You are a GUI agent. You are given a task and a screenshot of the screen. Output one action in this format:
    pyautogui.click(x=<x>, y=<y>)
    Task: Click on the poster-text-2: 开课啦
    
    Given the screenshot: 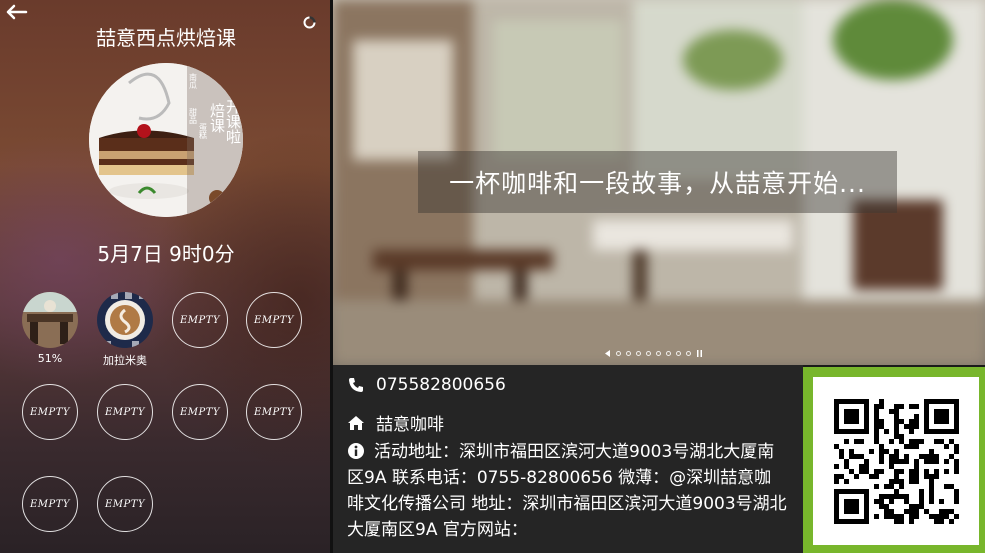 What is the action you would take?
    pyautogui.click(x=233, y=121)
    